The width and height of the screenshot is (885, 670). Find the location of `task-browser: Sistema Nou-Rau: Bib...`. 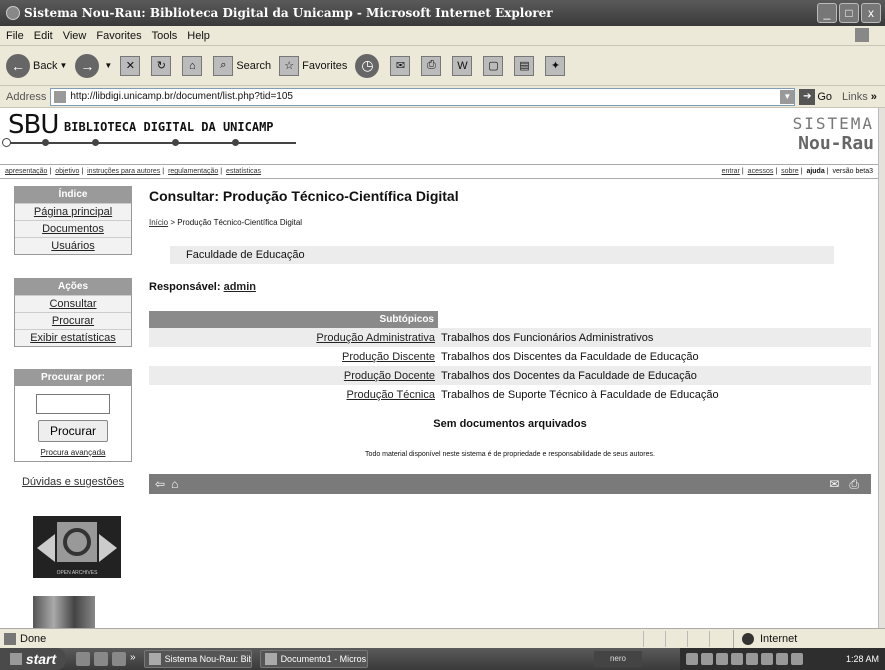

task-browser: Sistema Nou-Rau: Bib... is located at coordinates (197, 659).